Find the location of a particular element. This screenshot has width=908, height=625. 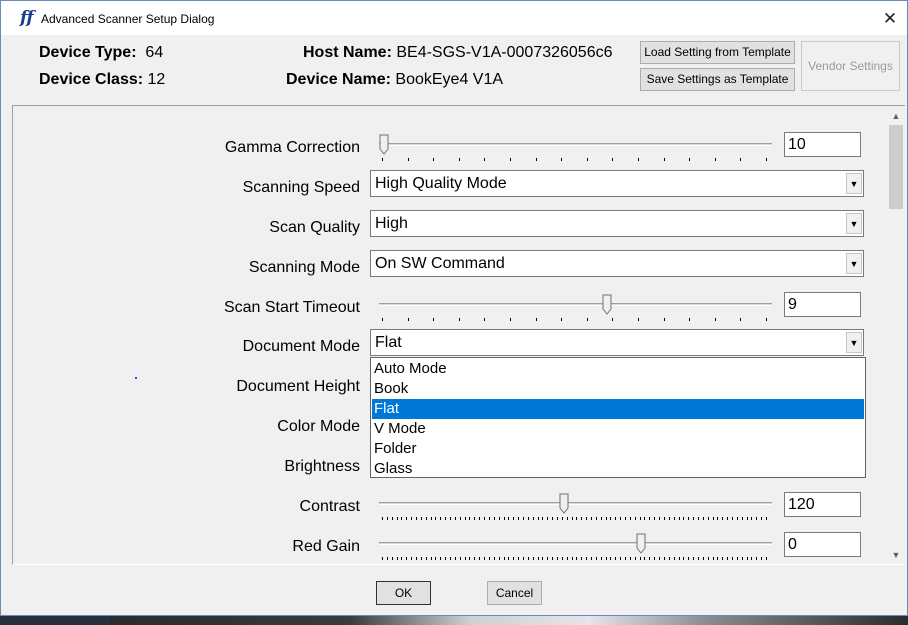

red-gain-label: Red Gain is located at coordinates (326, 546).